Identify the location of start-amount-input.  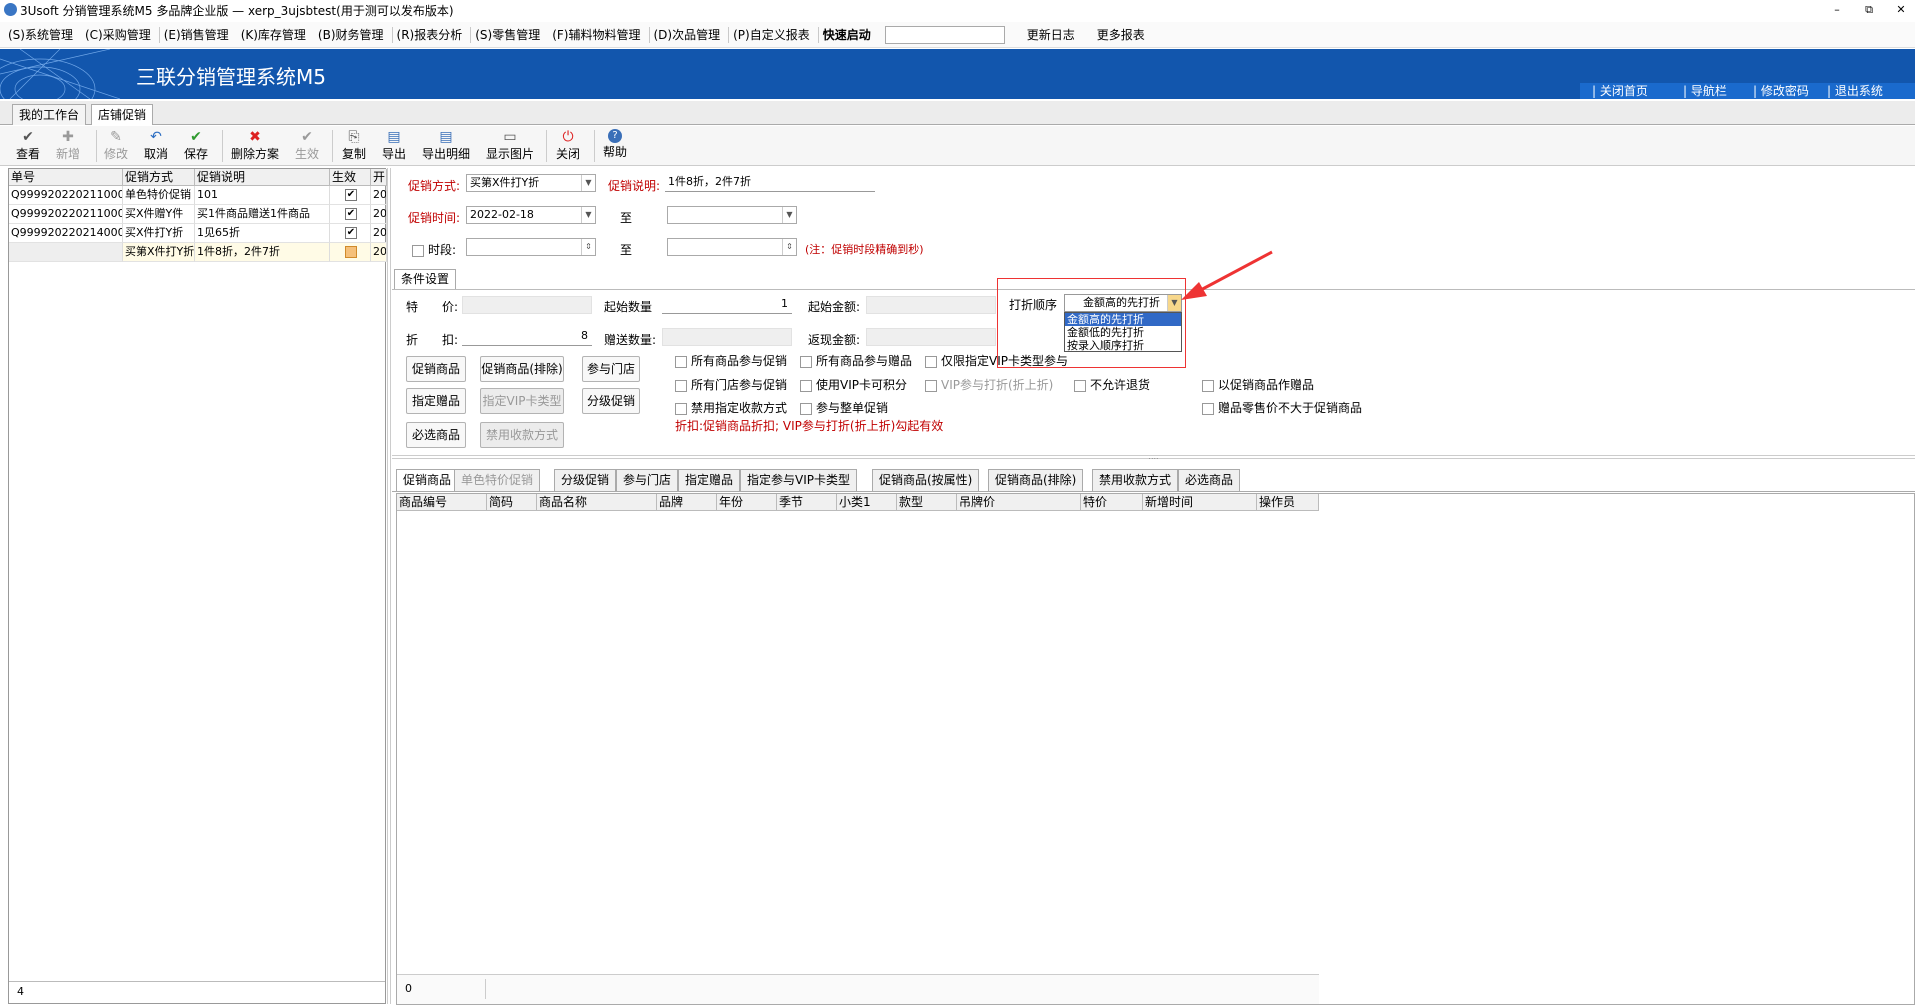
(931, 305).